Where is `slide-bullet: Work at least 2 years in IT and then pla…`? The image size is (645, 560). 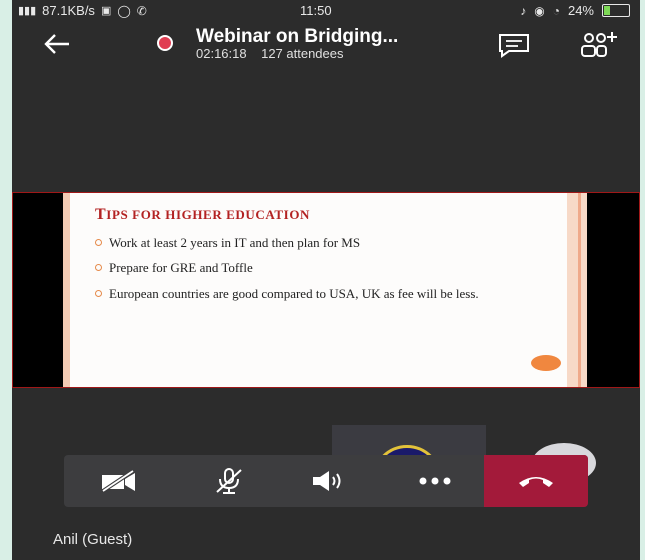
slide-bullet: Work at least 2 years in IT and then pla… is located at coordinates (320, 242).